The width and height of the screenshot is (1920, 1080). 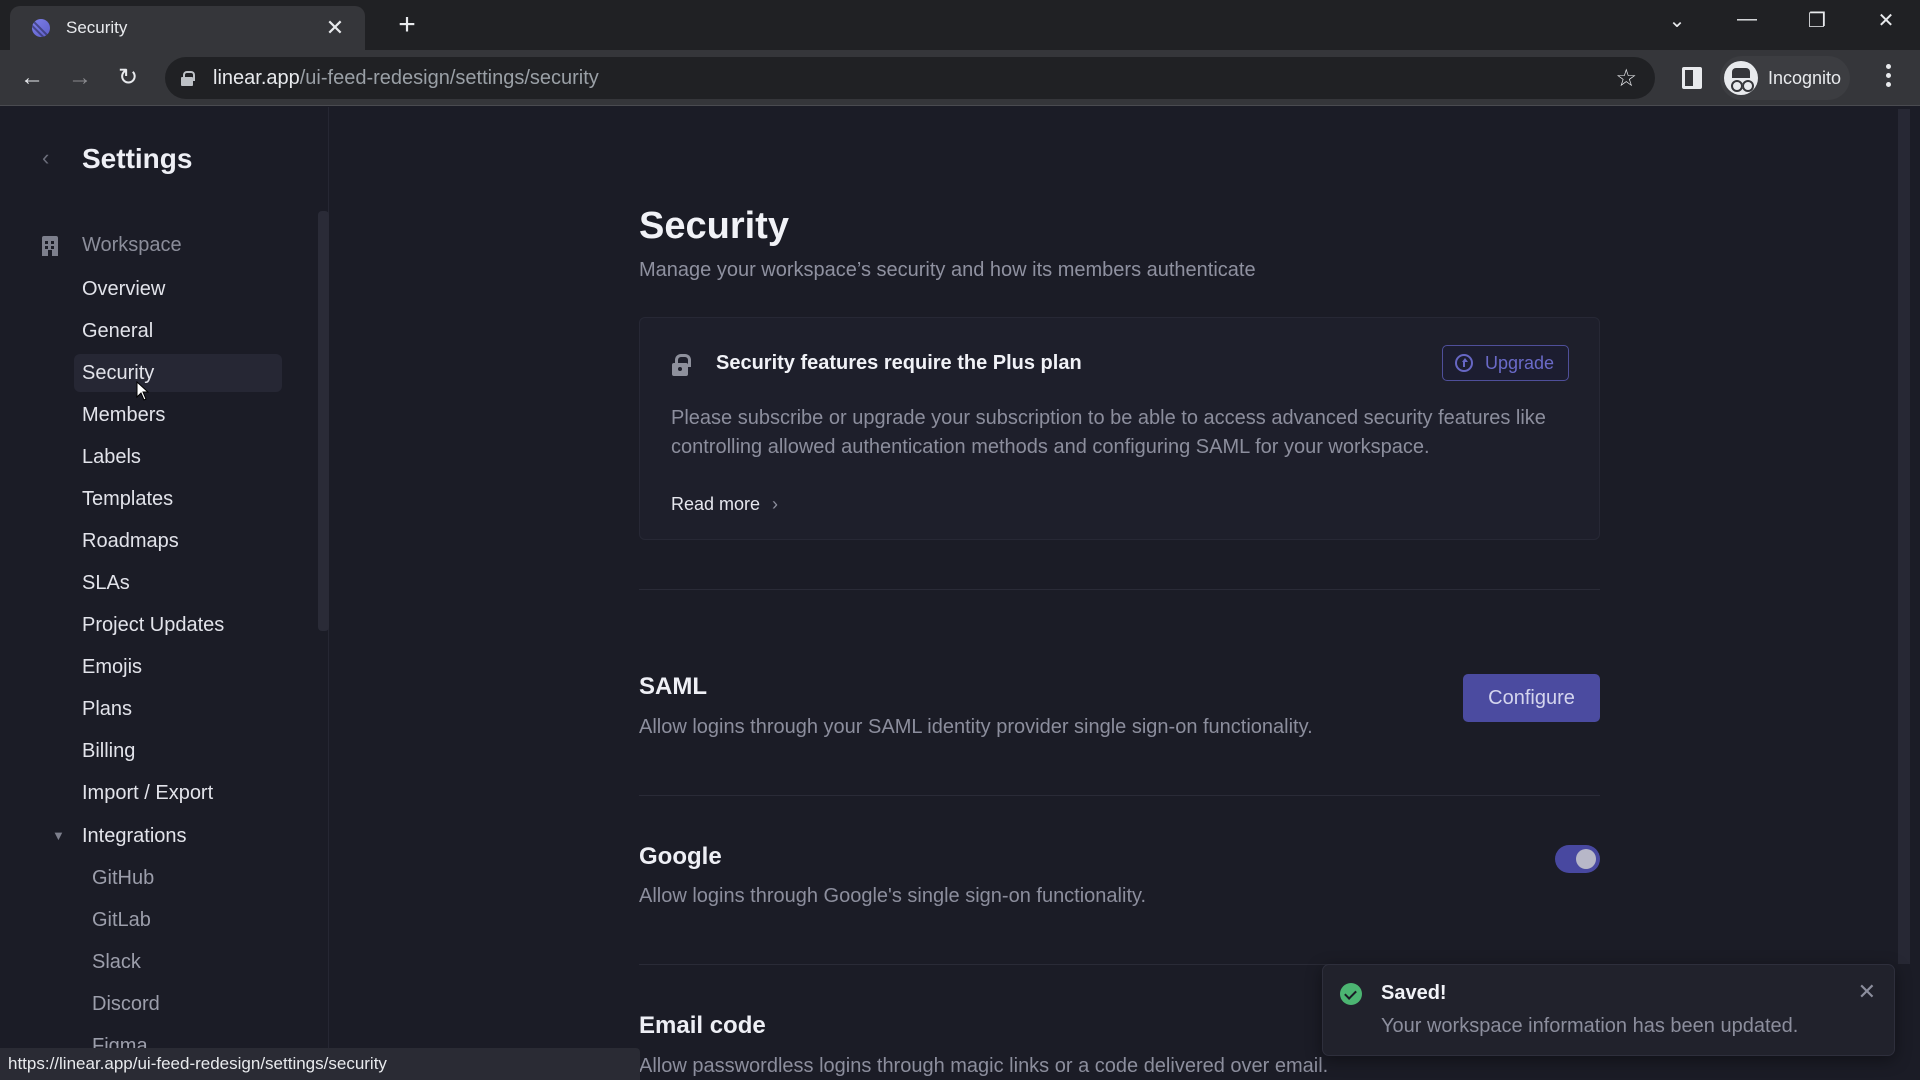 I want to click on minimize-icon: —, so click(x=1747, y=19).